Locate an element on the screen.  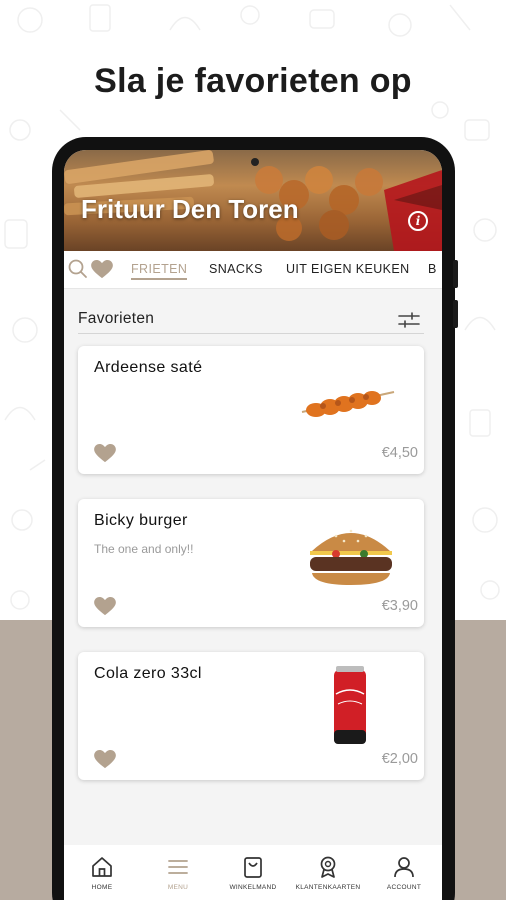
nav-winkelmand: WINKELMAND is located at coordinates (253, 873).